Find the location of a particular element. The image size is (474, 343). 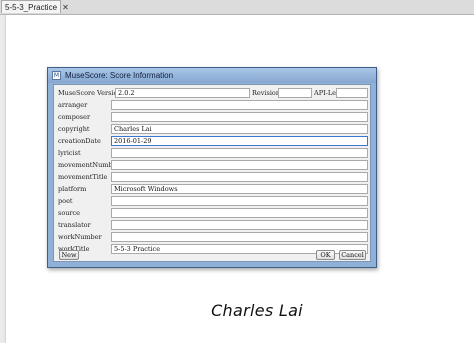

field-label: poet is located at coordinates (65, 201).